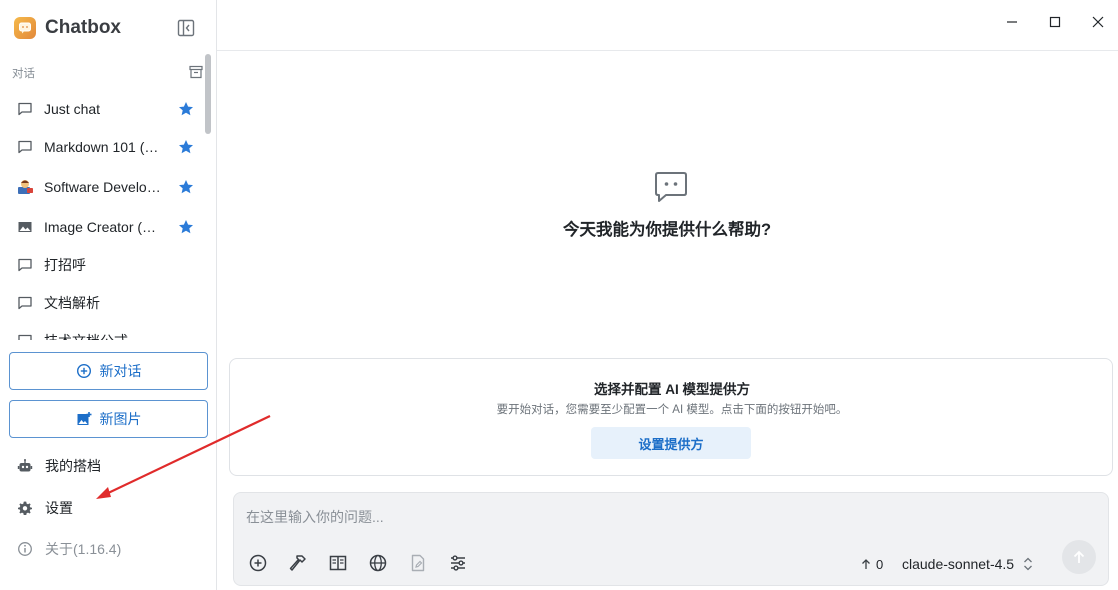  I want to click on send-button, so click(1079, 557).